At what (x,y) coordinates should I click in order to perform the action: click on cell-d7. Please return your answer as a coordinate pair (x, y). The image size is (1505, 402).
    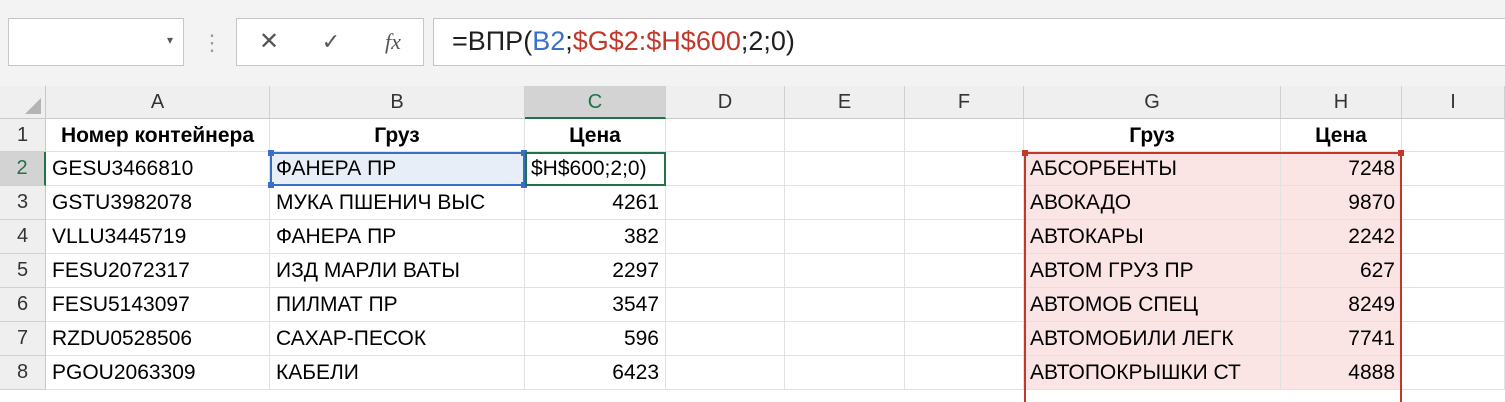
    Looking at the image, I should click on (725, 339).